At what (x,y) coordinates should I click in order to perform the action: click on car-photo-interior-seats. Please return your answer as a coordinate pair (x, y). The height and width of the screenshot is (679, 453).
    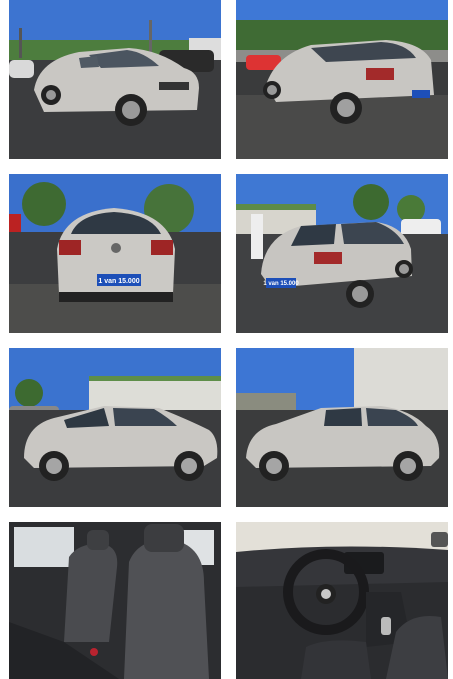
    Looking at the image, I should click on (115, 600).